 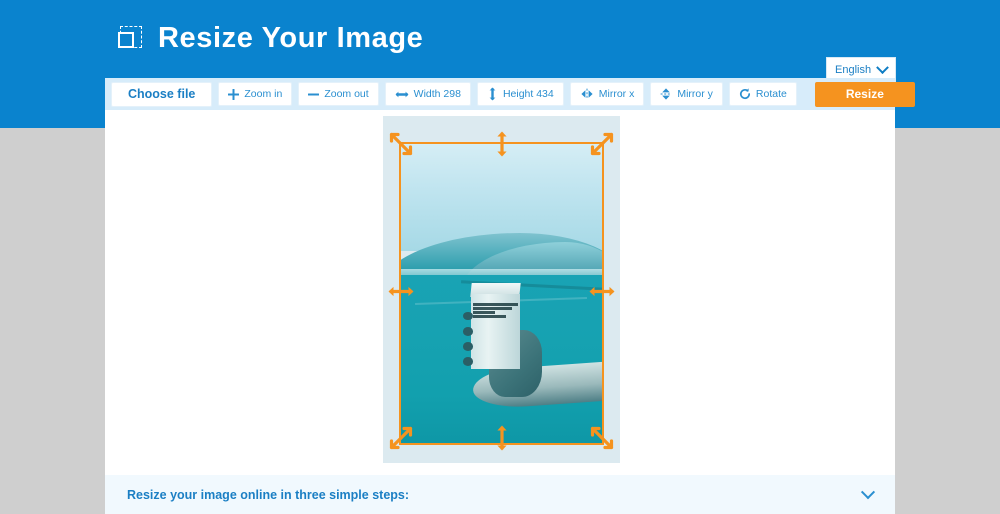 I want to click on brand: Resize Your Image, so click(x=270, y=38).